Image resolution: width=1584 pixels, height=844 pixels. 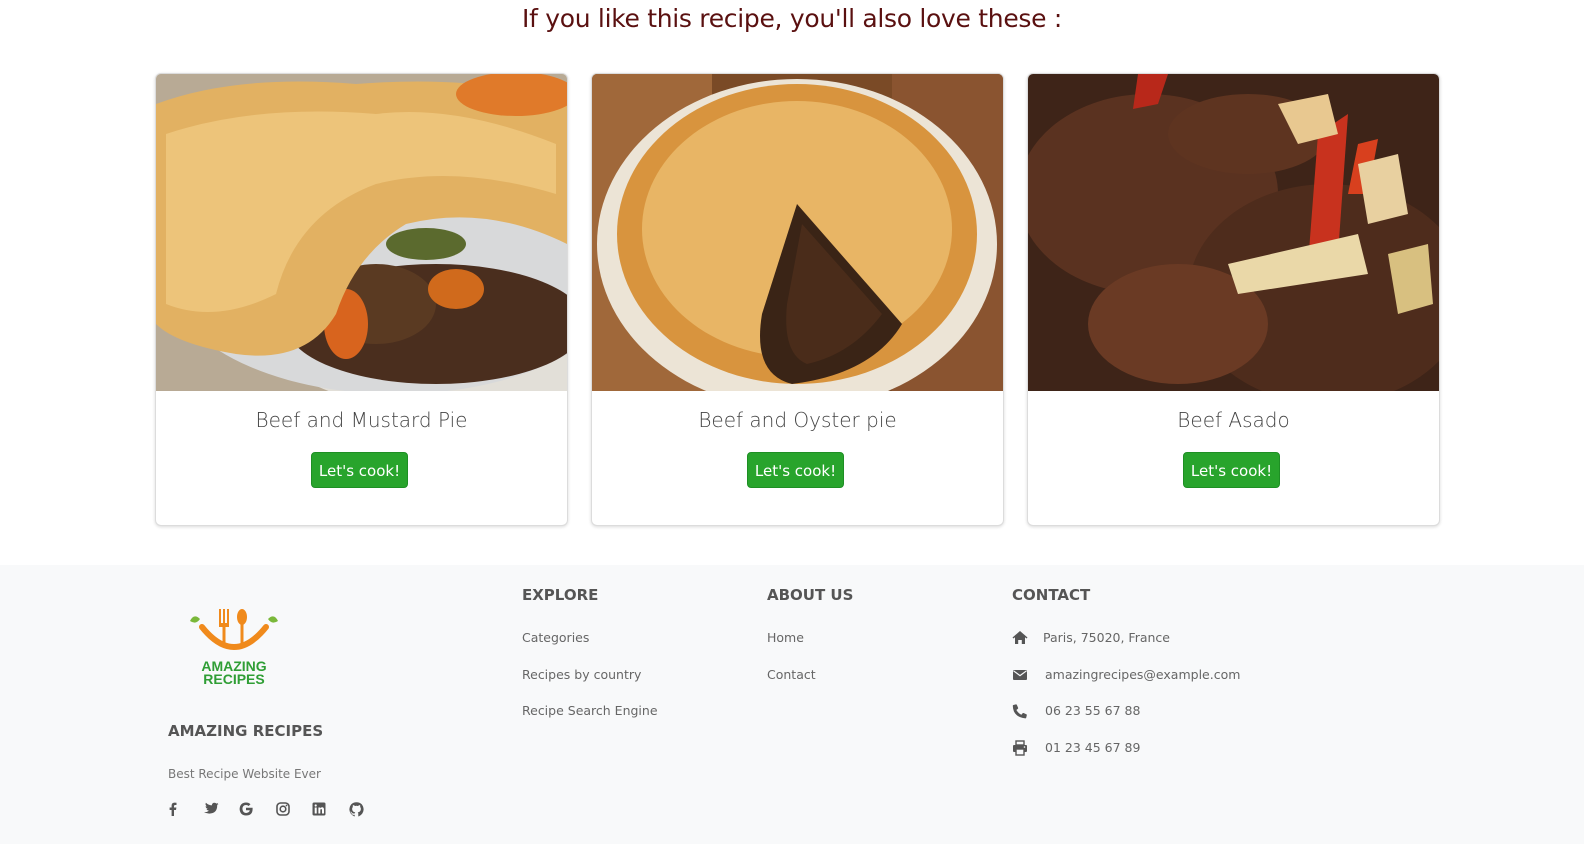 I want to click on social-links, so click(x=275, y=811).